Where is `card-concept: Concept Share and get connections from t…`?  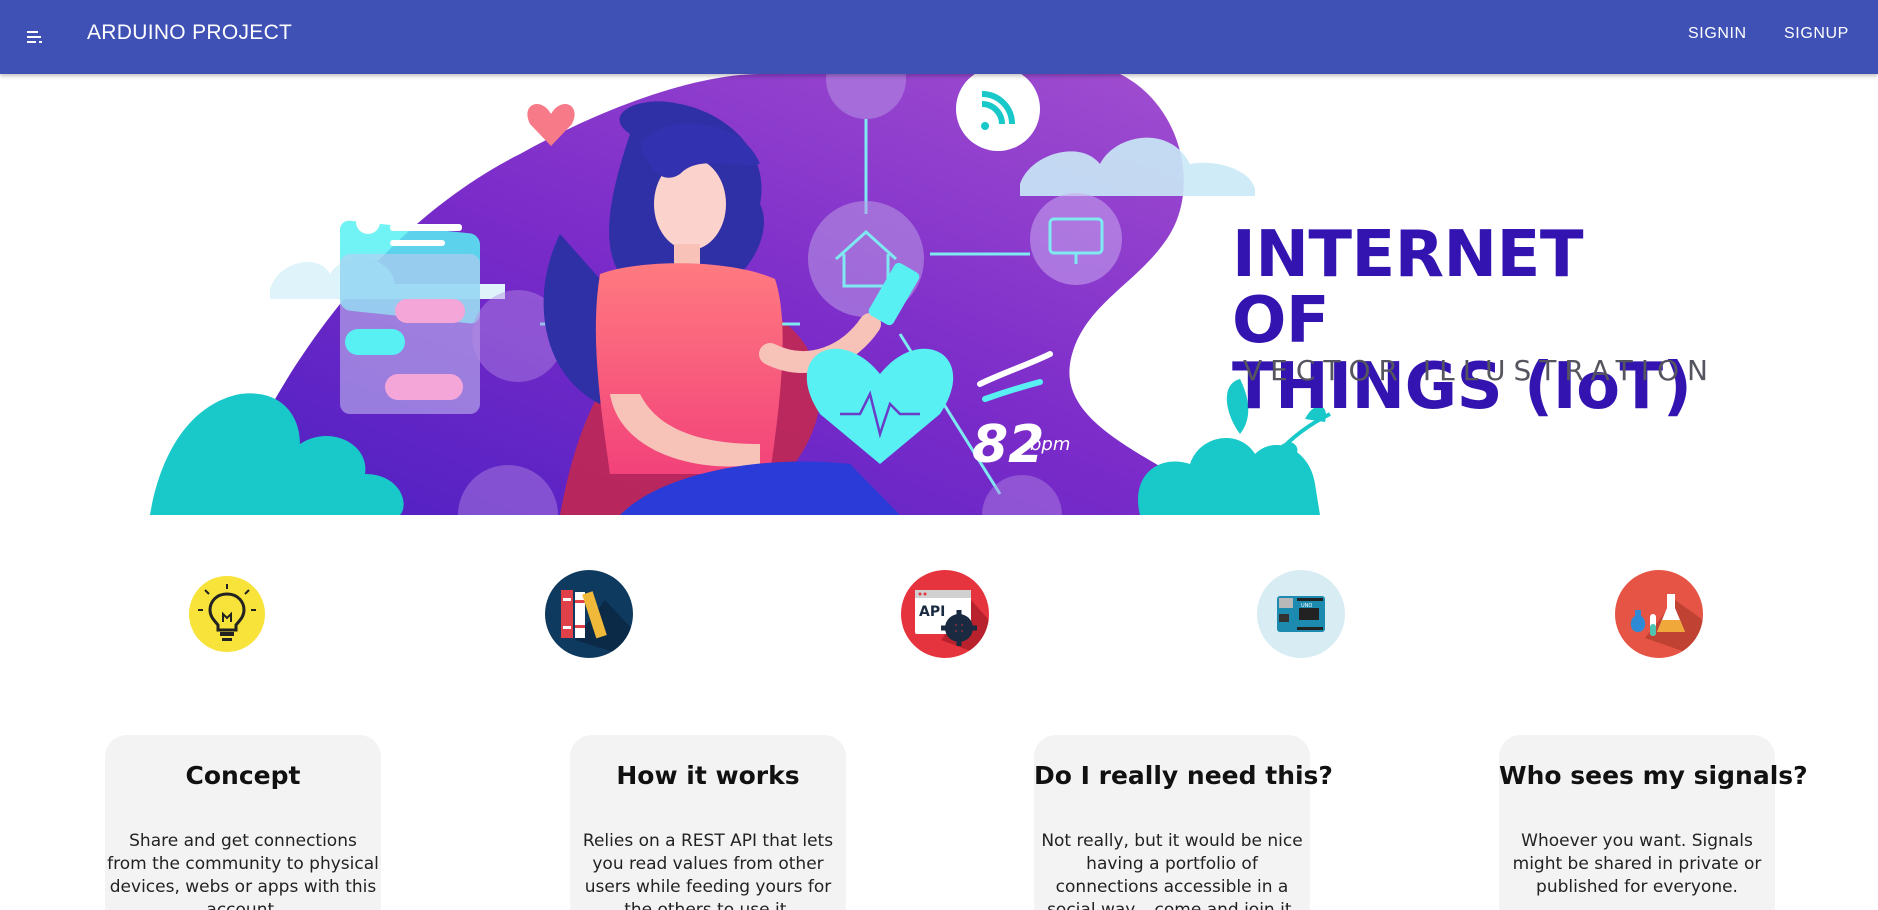 card-concept: Concept Share and get connections from t… is located at coordinates (243, 822).